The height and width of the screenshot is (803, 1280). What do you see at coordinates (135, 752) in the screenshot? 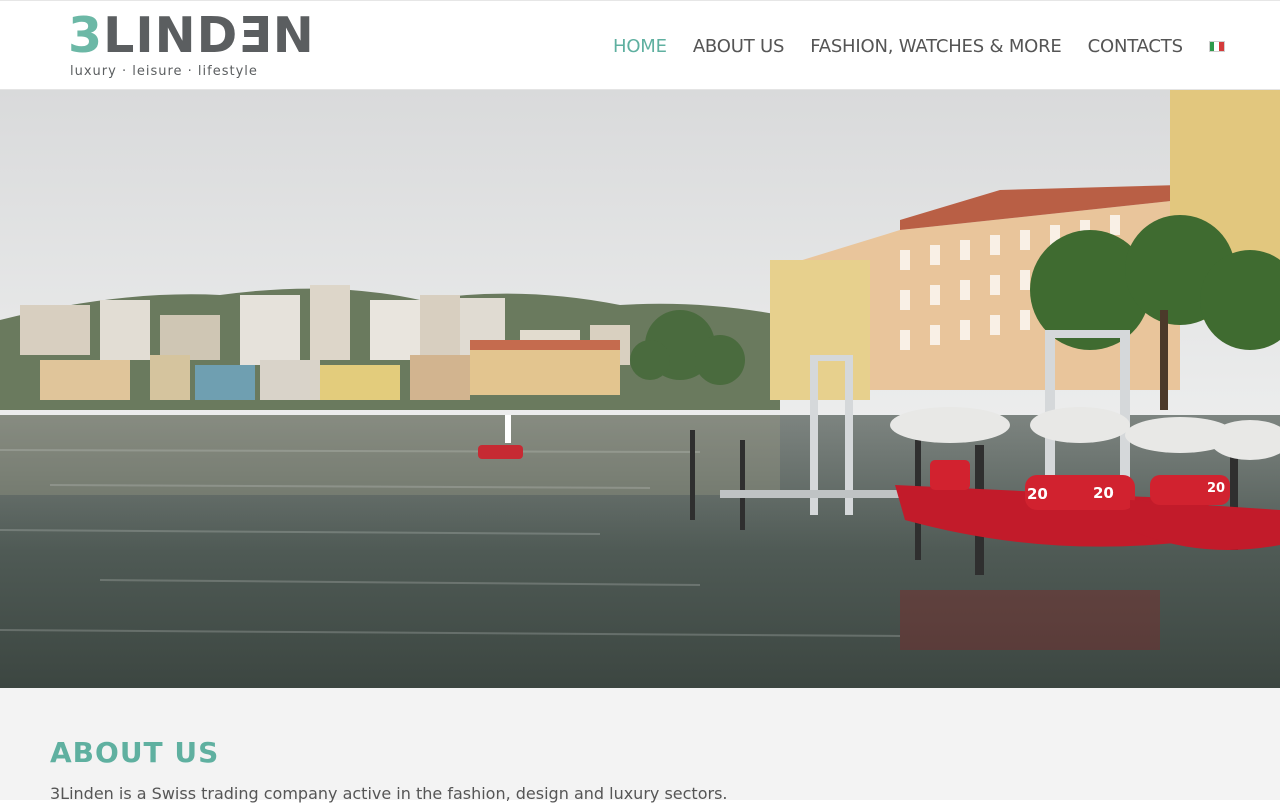
I see `about-title: ABOUT US` at bounding box center [135, 752].